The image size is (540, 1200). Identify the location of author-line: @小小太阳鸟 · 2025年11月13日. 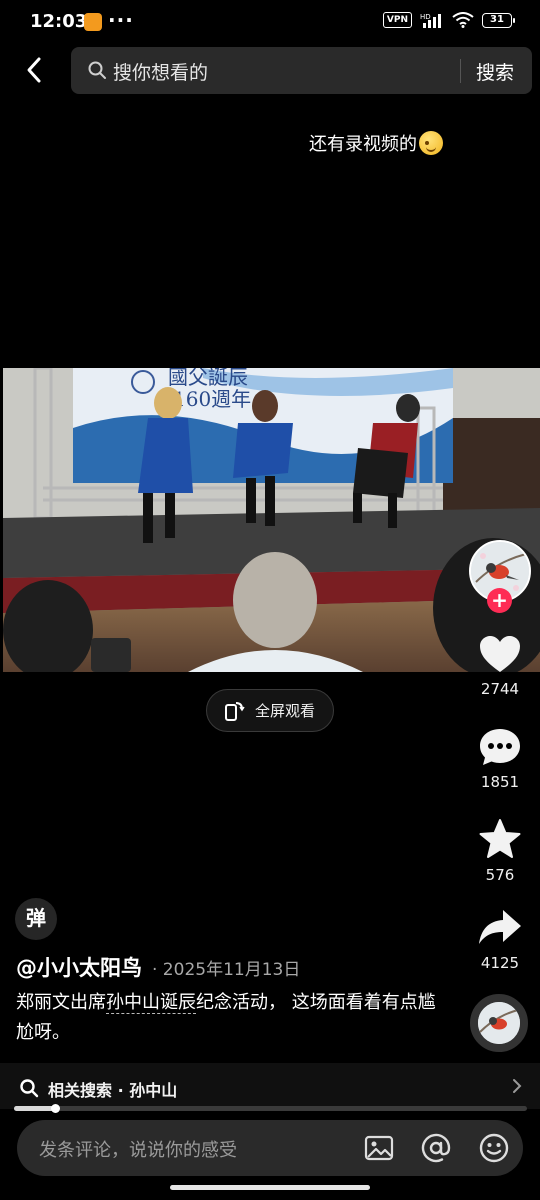
(158, 967).